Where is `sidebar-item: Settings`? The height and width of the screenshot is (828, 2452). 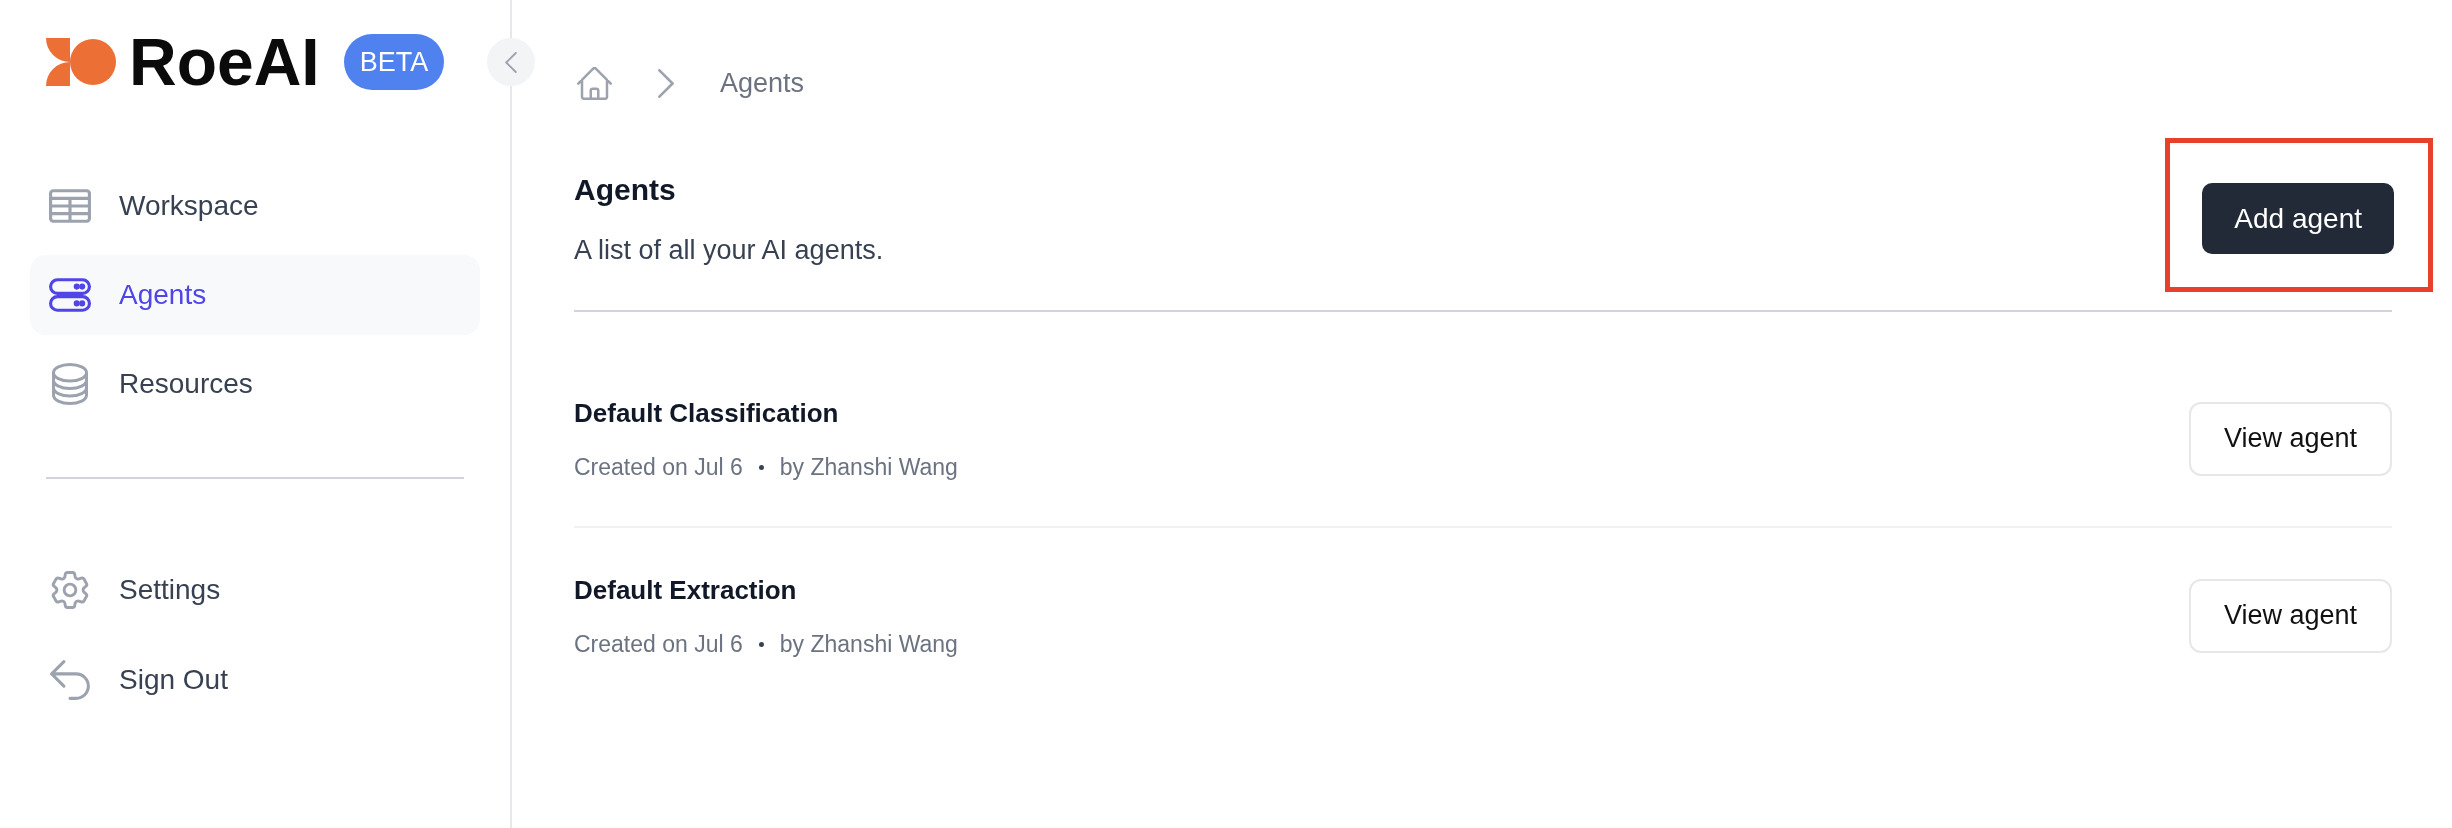 sidebar-item: Settings is located at coordinates (255, 590).